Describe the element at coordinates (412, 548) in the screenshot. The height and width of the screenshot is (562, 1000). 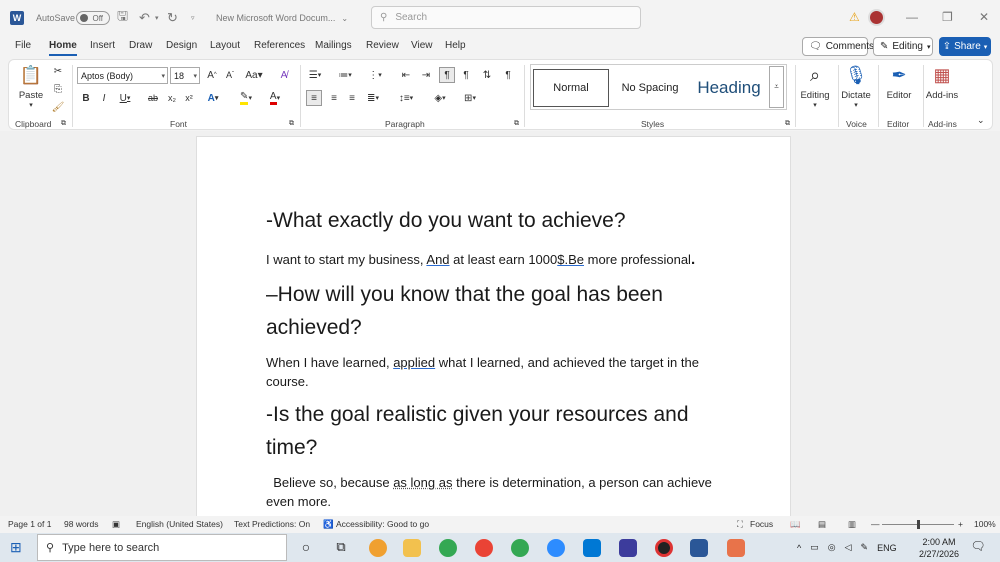
I see `file-explorer-icon` at that location.